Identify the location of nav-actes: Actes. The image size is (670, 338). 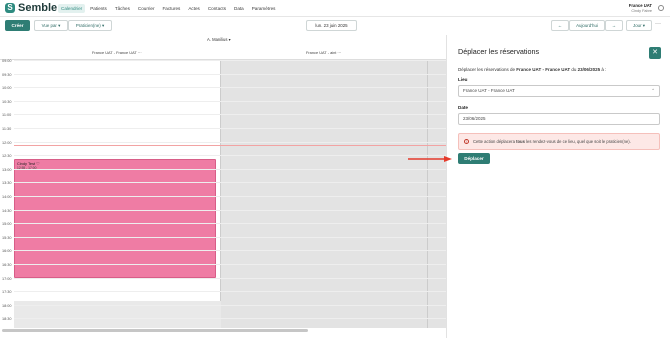
(194, 8).